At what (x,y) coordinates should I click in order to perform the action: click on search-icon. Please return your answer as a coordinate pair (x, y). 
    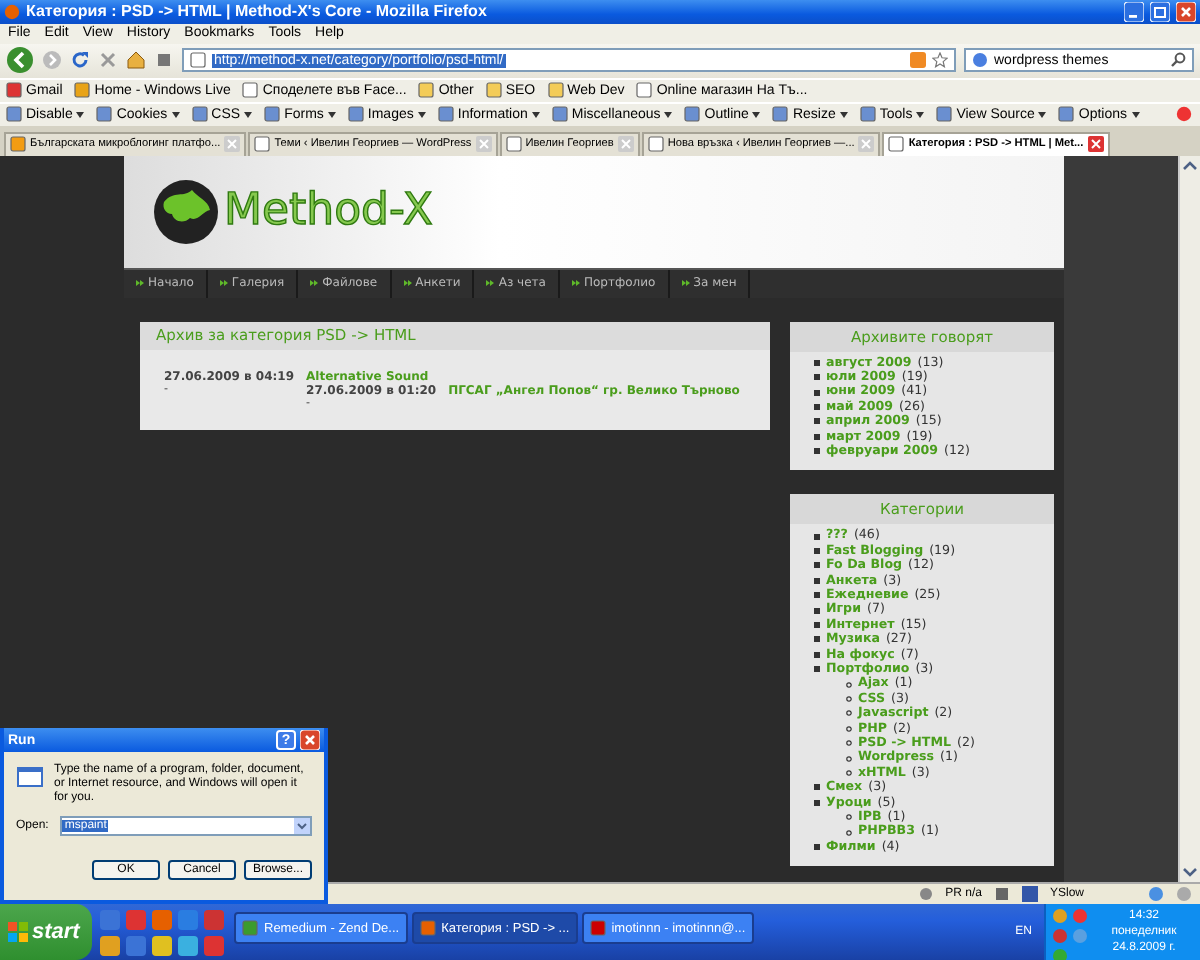
    Looking at the image, I should click on (1178, 60).